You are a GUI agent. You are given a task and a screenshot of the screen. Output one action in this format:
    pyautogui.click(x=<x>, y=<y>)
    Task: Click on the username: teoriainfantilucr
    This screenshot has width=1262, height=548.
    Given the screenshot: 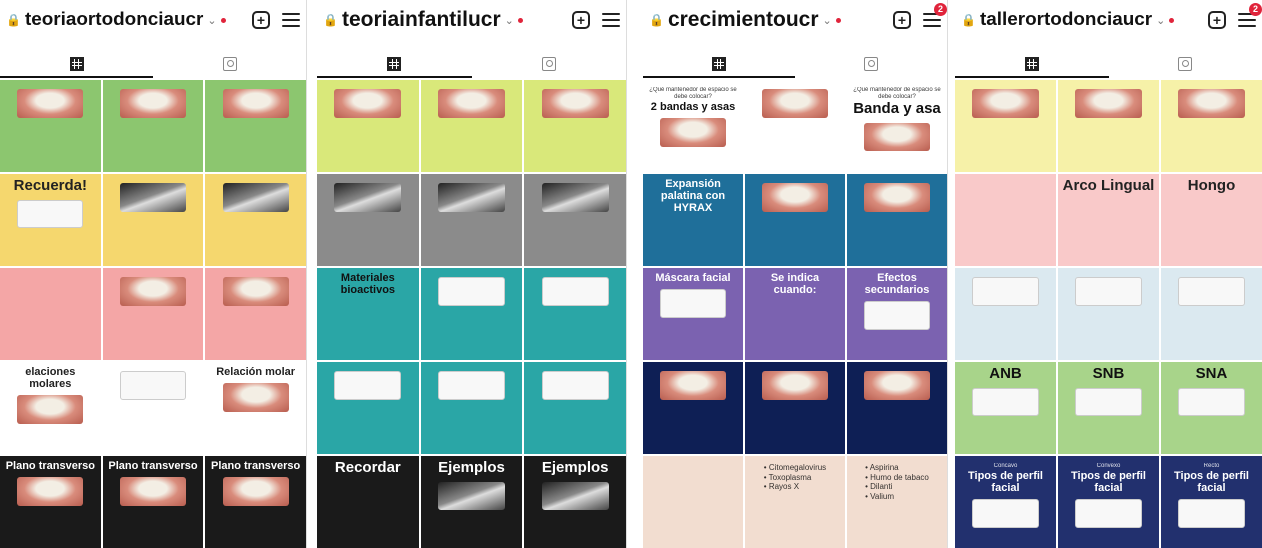 What is the action you would take?
    pyautogui.click(x=421, y=20)
    